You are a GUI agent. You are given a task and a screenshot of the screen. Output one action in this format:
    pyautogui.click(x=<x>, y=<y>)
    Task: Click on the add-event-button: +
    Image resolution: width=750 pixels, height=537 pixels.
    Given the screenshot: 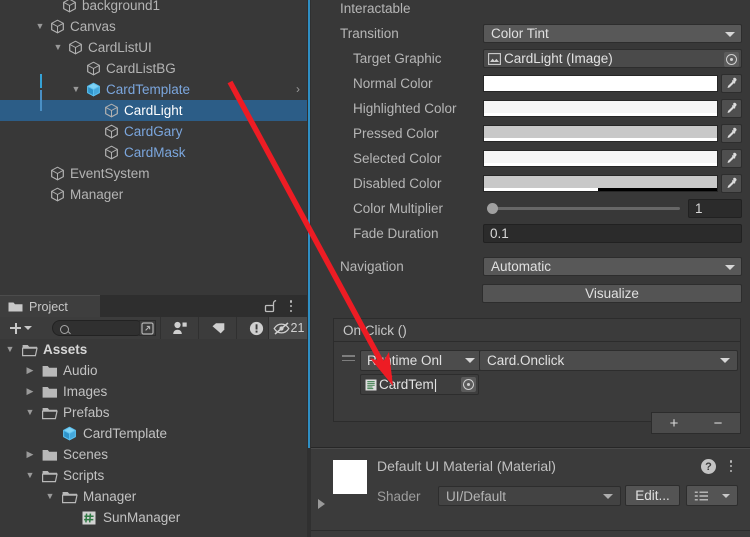 What is the action you would take?
    pyautogui.click(x=674, y=423)
    